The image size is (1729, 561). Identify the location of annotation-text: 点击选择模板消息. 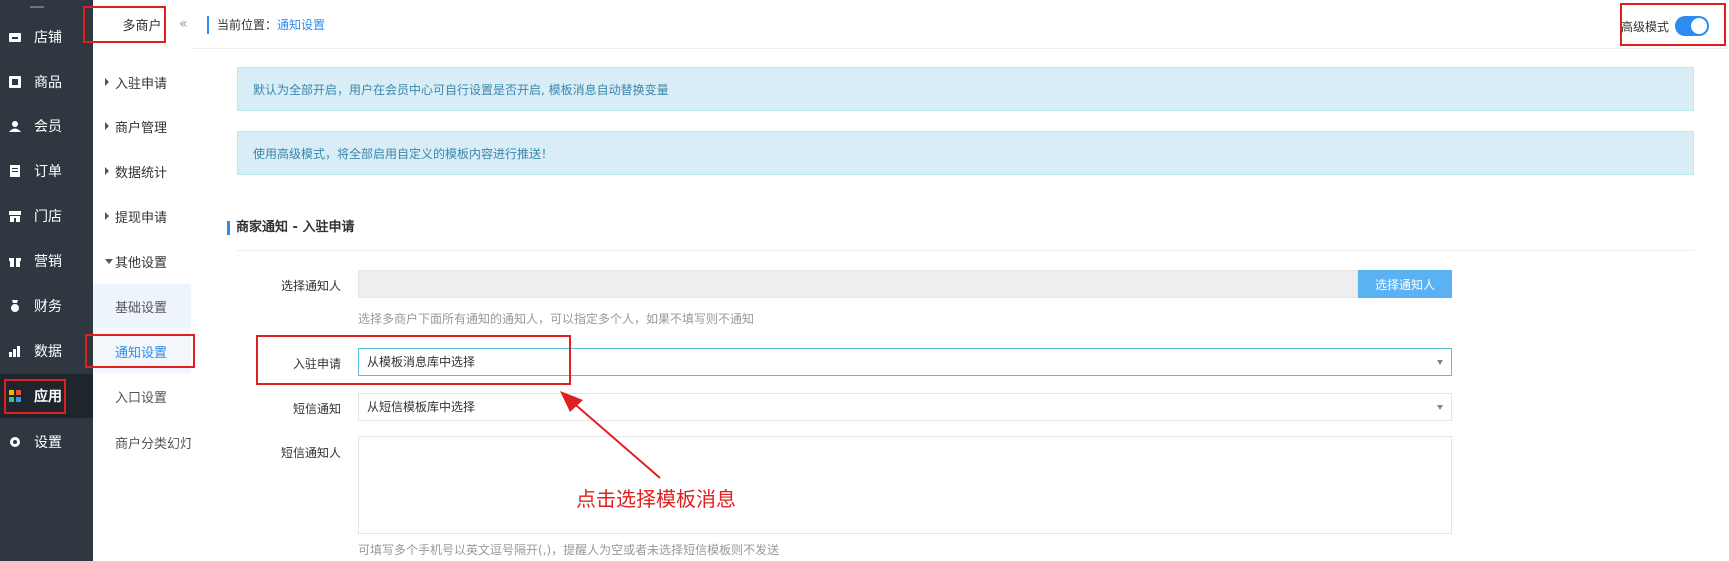
(656, 499).